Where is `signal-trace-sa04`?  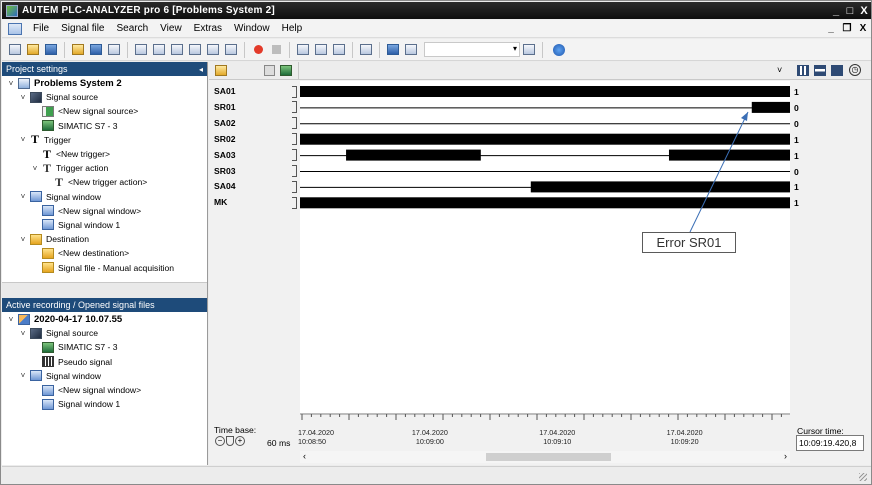 signal-trace-sa04 is located at coordinates (545, 187).